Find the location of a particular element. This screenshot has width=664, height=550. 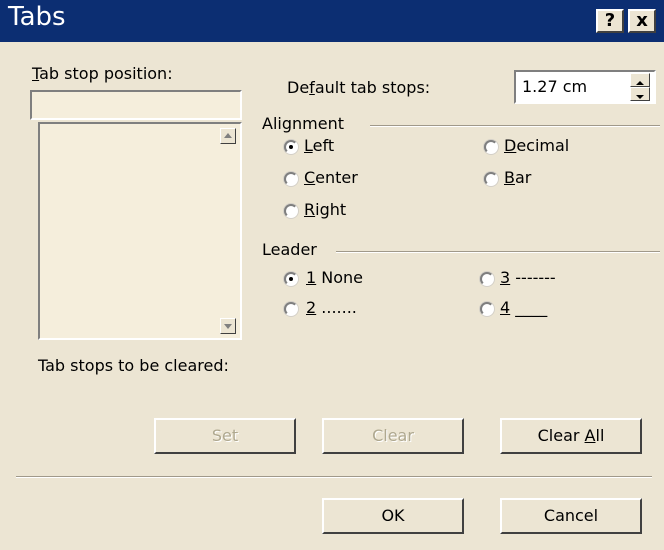

leader-3-label: 3 ------- is located at coordinates (528, 277).